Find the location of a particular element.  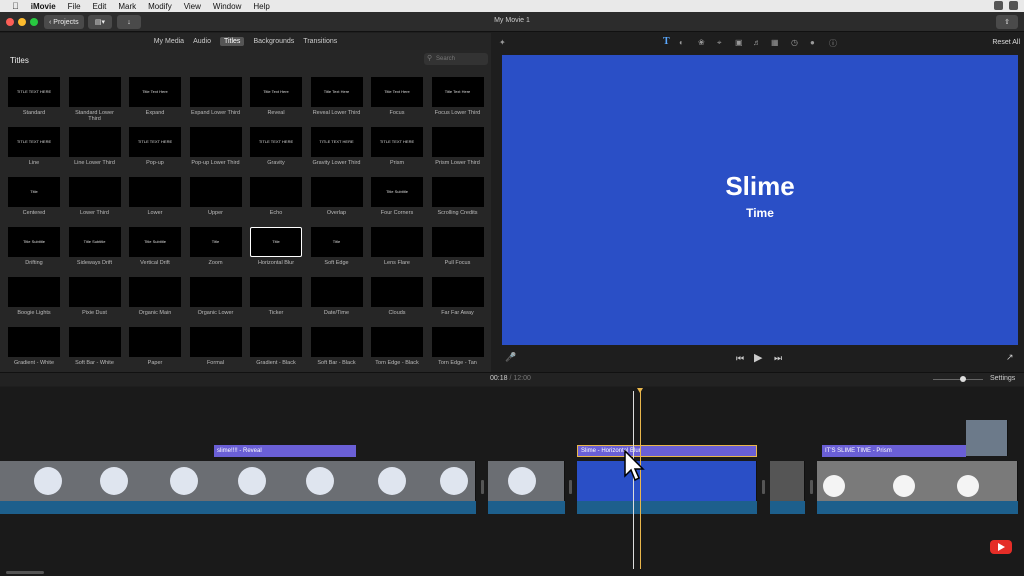

menu-view: View is located at coordinates (192, 6).